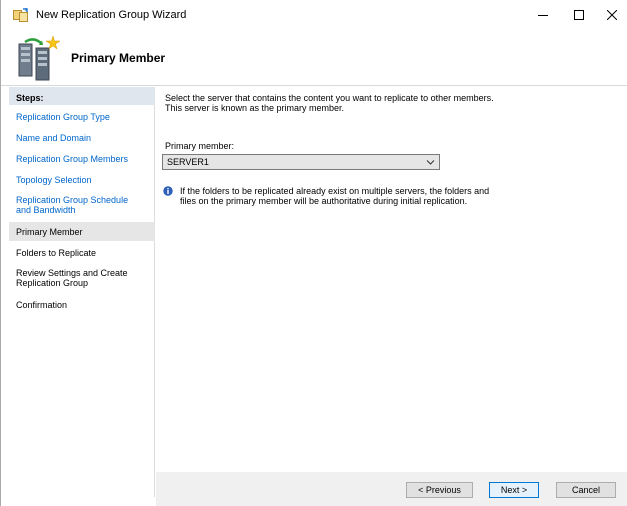  I want to click on close-button, so click(611, 15).